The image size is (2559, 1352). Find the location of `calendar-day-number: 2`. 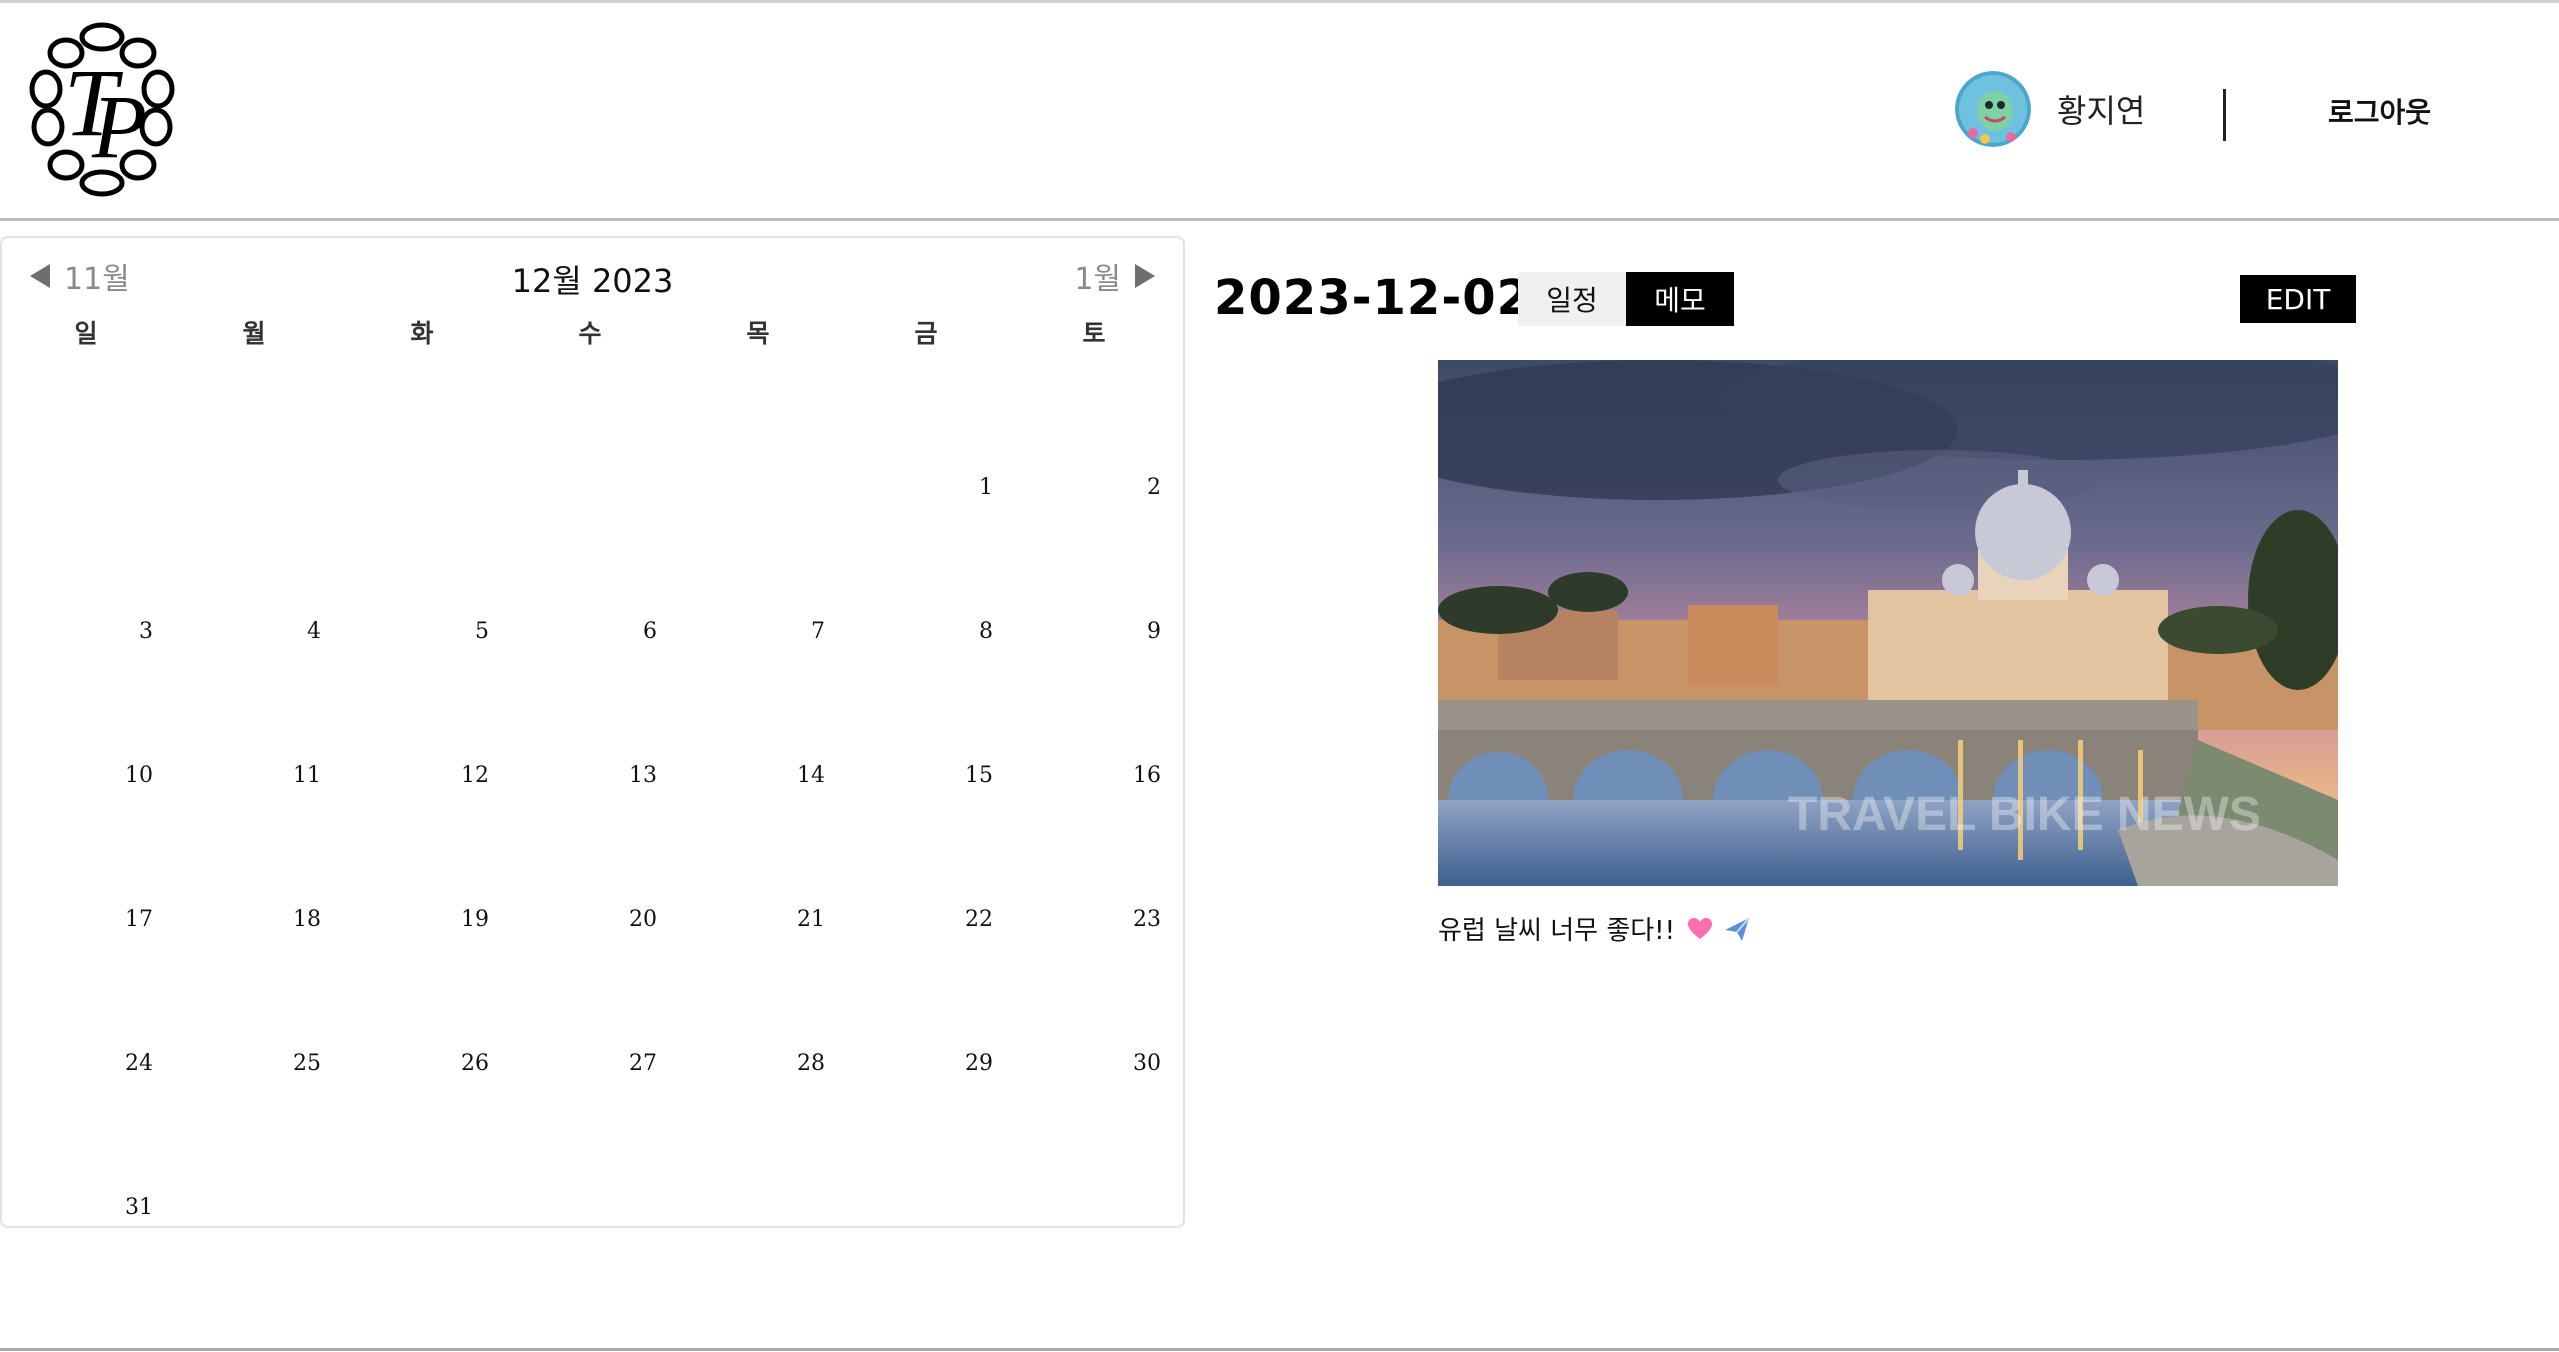

calendar-day-number: 2 is located at coordinates (1154, 487).